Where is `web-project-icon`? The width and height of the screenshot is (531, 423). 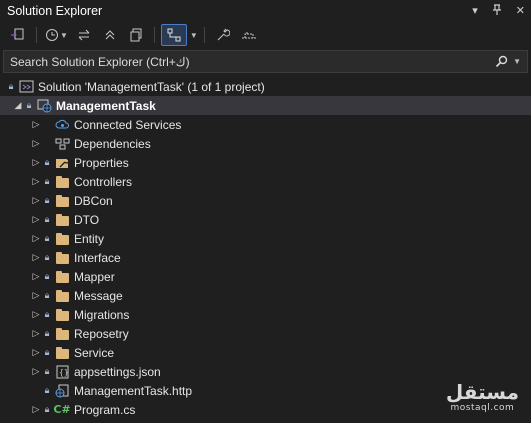
web-project-icon is located at coordinates (44, 106).